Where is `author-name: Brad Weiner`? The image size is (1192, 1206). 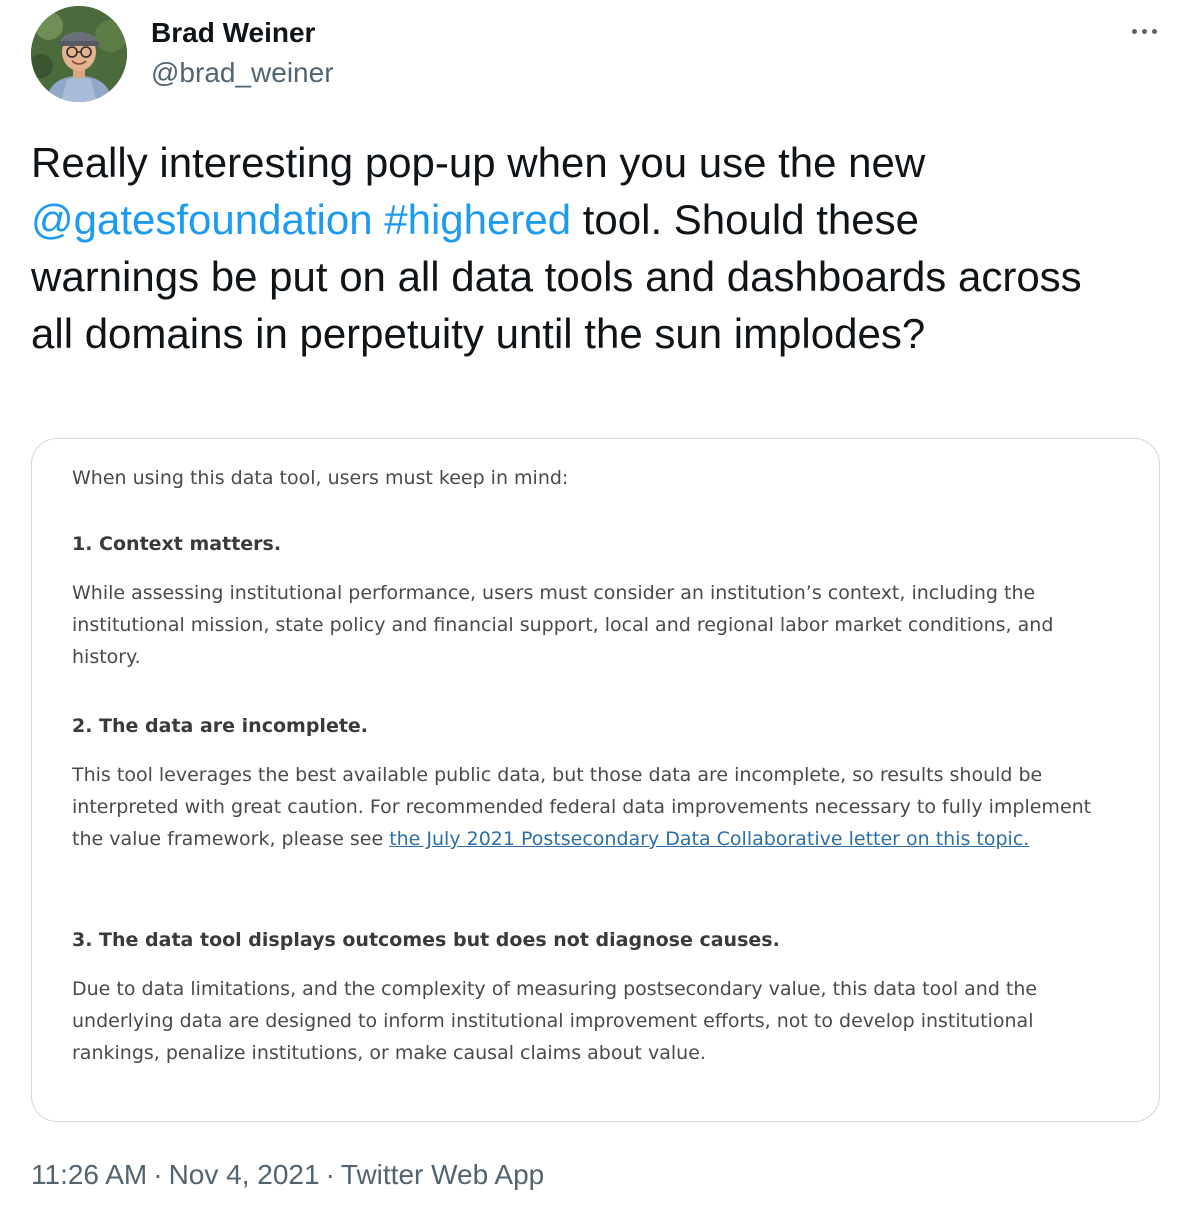
author-name: Brad Weiner is located at coordinates (233, 33).